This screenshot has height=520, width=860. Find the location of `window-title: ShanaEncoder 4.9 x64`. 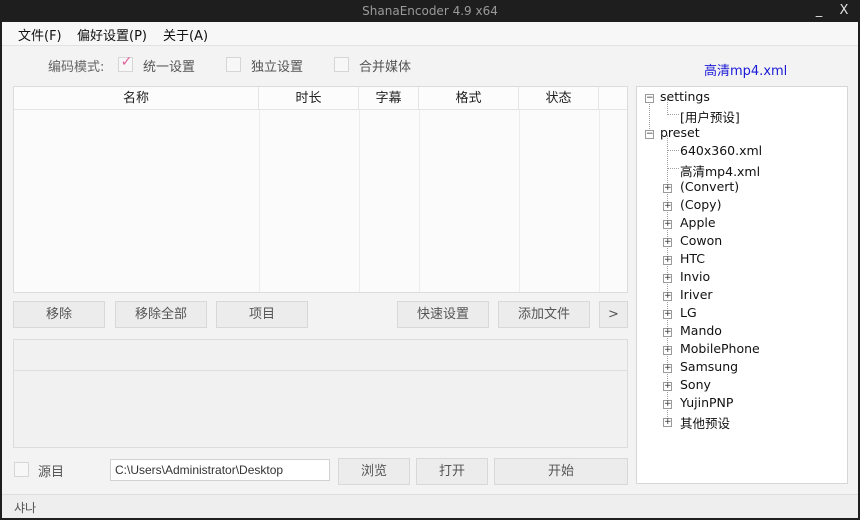

window-title: ShanaEncoder 4.9 x64 is located at coordinates (430, 11).